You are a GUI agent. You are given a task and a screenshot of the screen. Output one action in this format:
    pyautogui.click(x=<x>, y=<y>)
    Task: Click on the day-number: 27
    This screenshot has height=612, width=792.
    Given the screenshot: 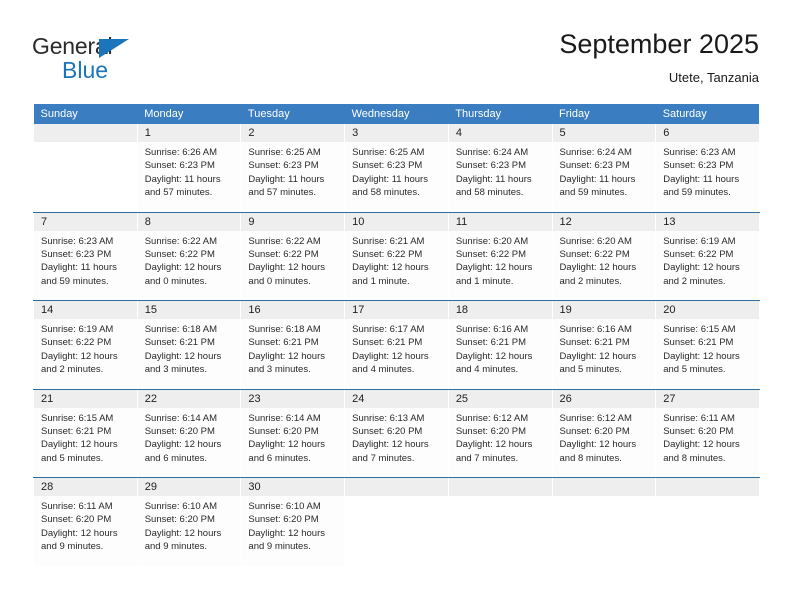 What is the action you would take?
    pyautogui.click(x=707, y=398)
    